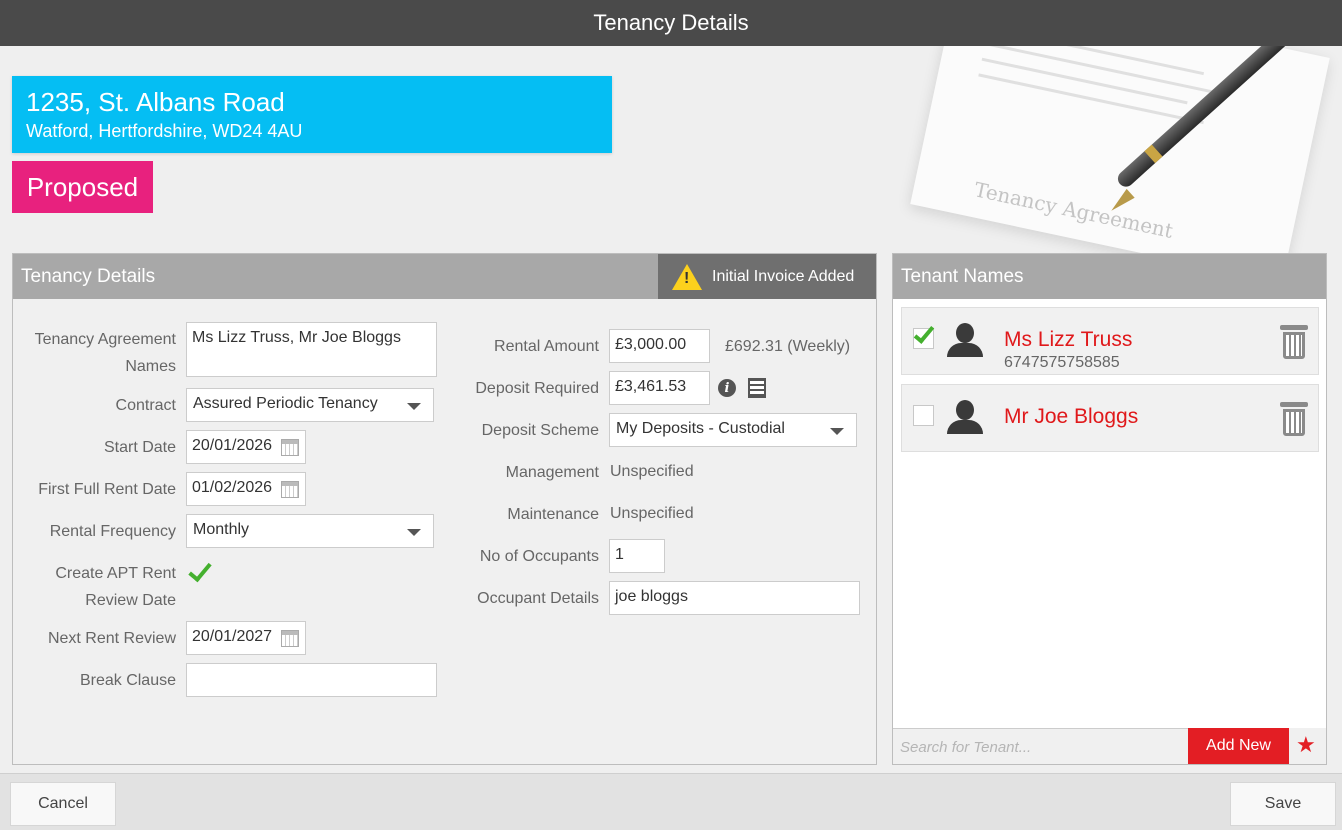  What do you see at coordinates (285, 403) in the screenshot?
I see `contract-value: Assured Periodic Tenancy` at bounding box center [285, 403].